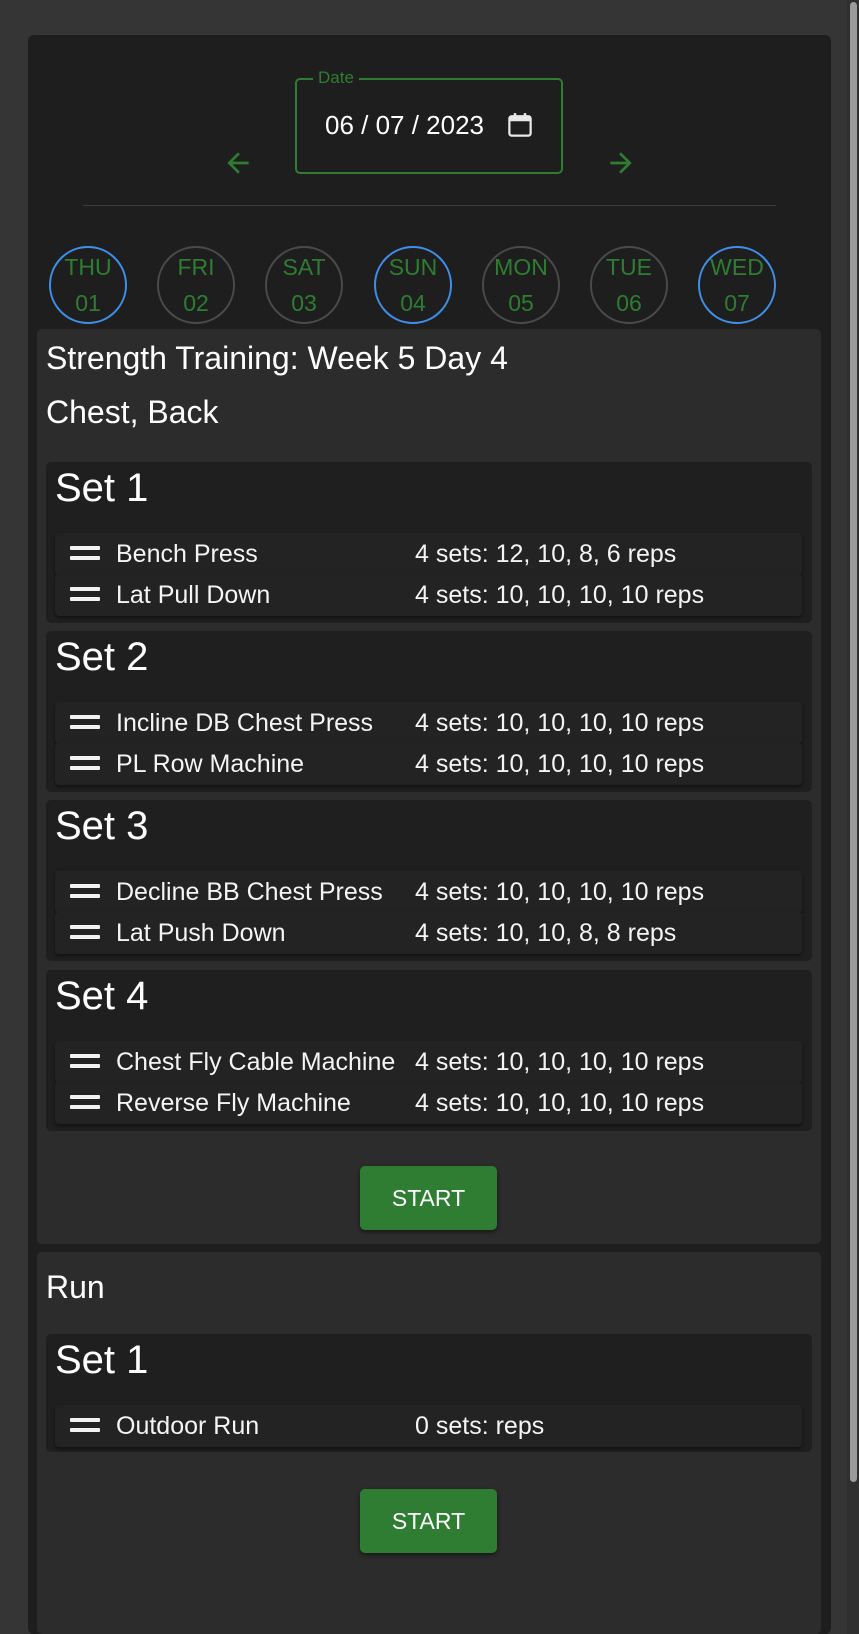 The image size is (859, 1634). What do you see at coordinates (196, 285) in the screenshot?
I see `day-fri: FRI 02` at bounding box center [196, 285].